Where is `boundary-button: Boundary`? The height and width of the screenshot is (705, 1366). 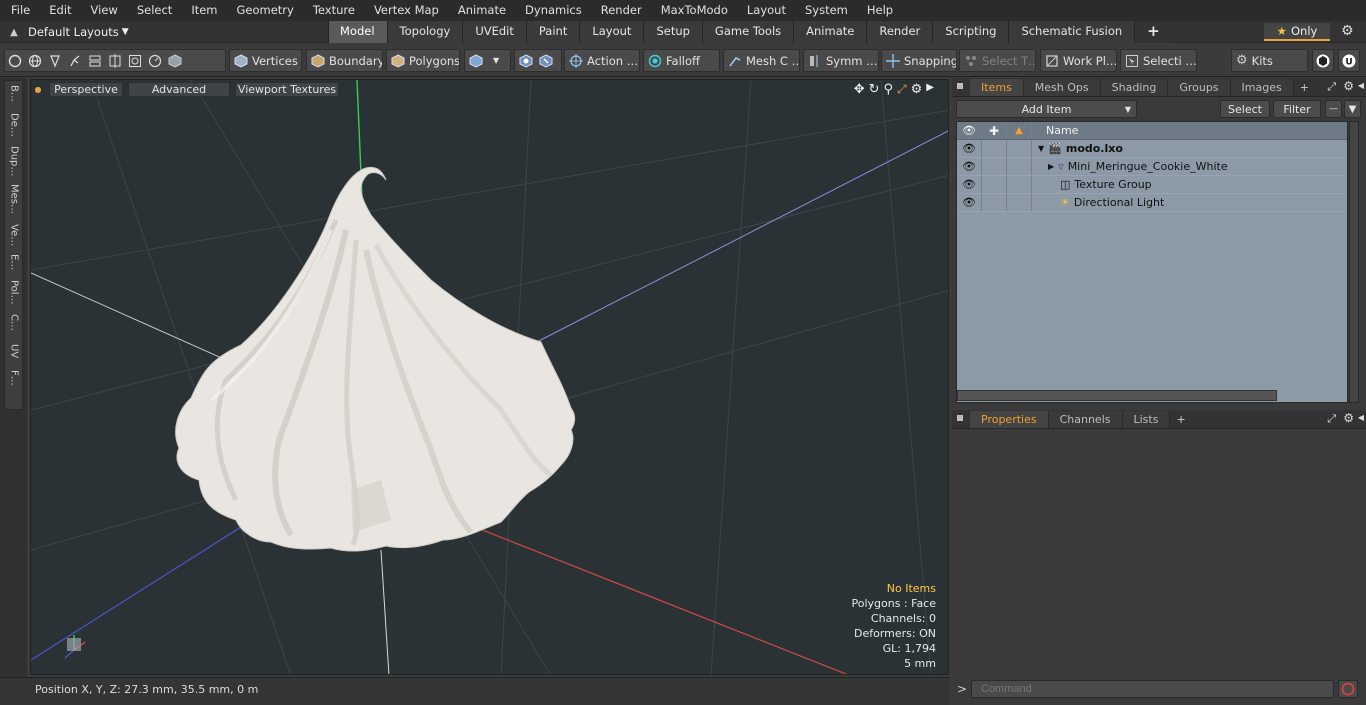 boundary-button: Boundary is located at coordinates (344, 60).